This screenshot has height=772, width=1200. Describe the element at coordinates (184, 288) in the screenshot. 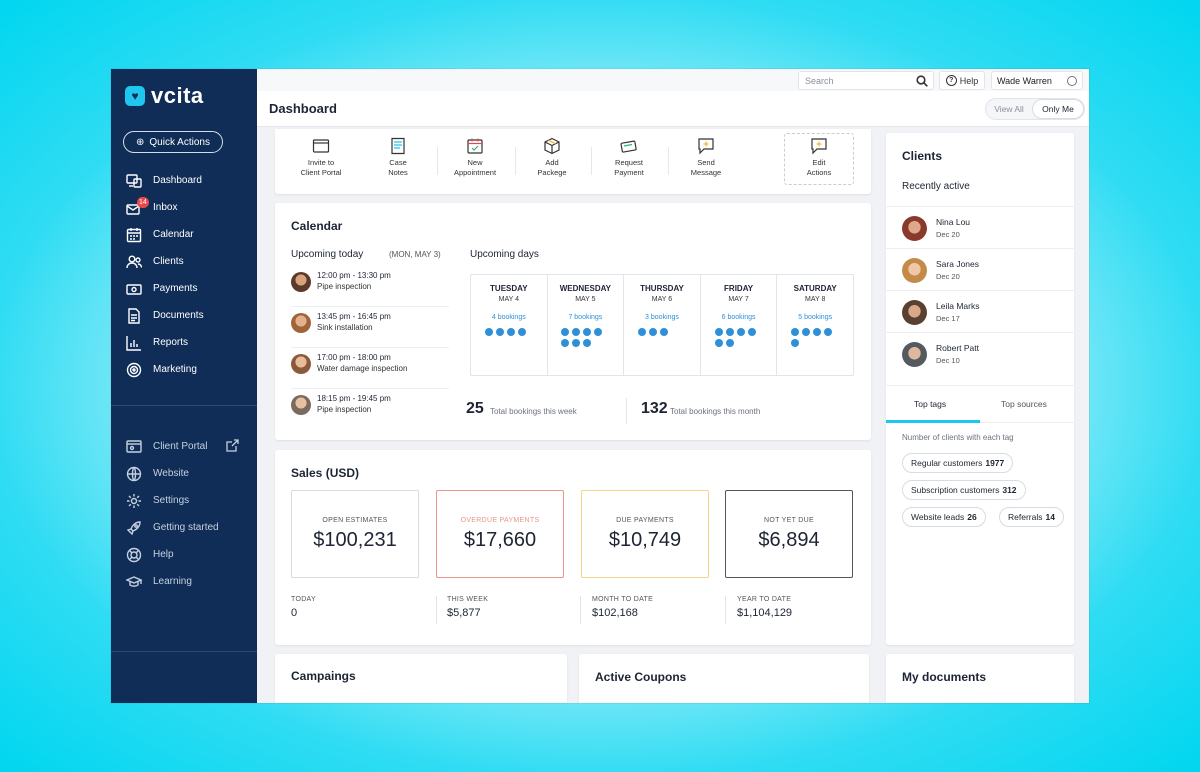

I see `sidebar-item-payments: Payments` at that location.